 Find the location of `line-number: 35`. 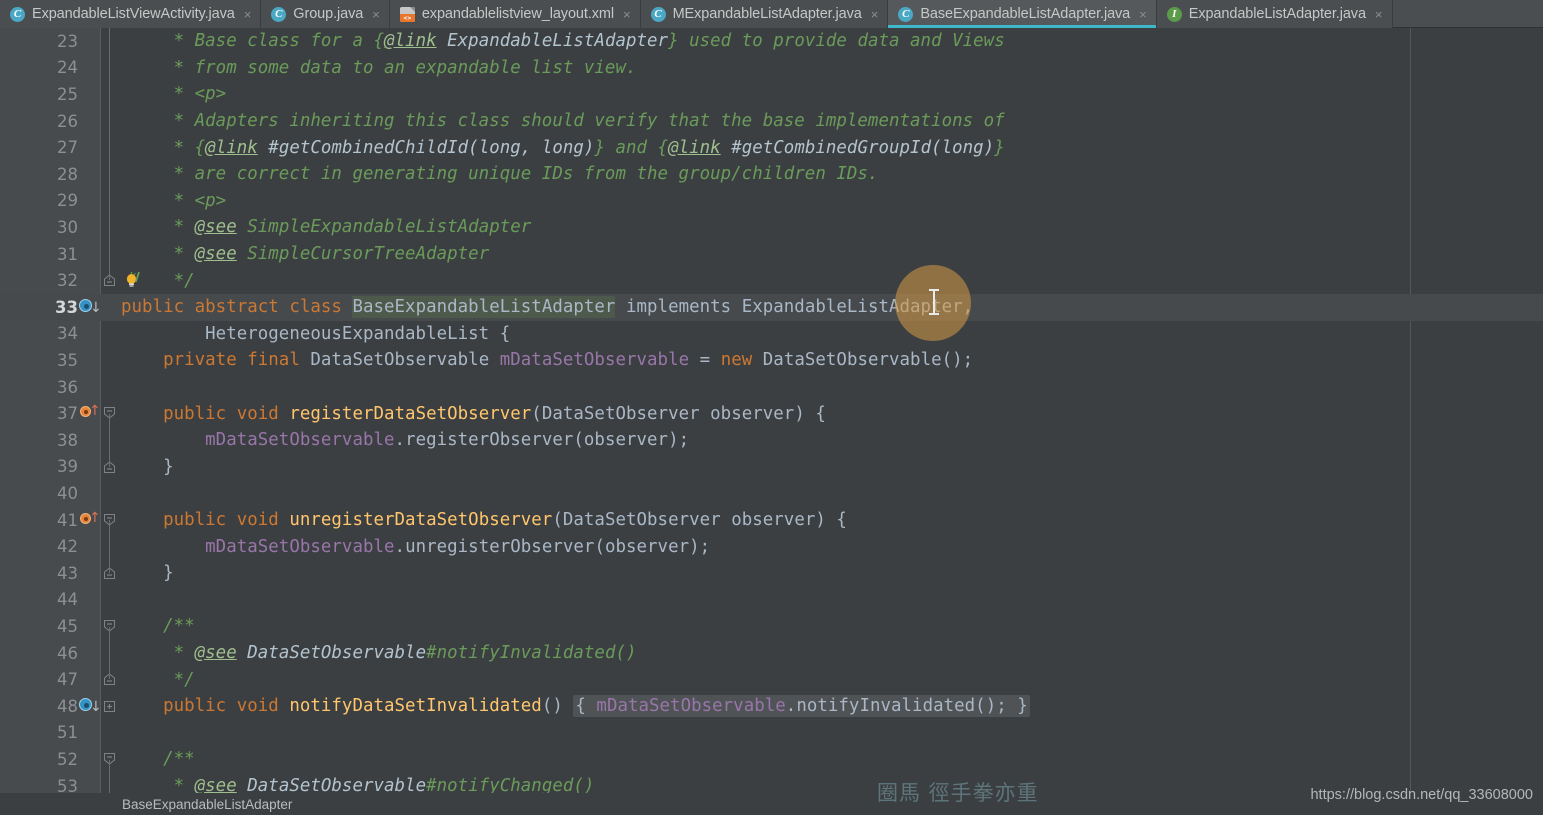

line-number: 35 is located at coordinates (39, 360).